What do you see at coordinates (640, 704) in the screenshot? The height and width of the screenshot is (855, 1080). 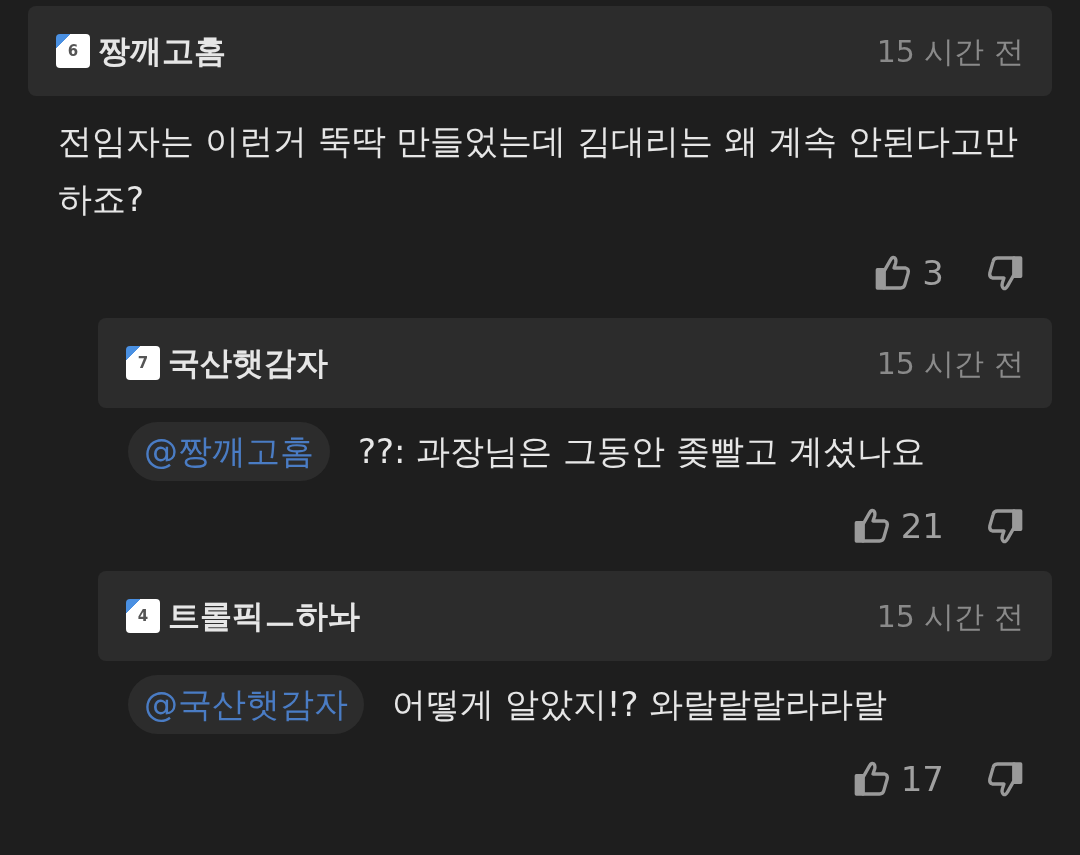 I see `comment-text: 어떻게 알았지!? 와랄랄랄라라랄` at bounding box center [640, 704].